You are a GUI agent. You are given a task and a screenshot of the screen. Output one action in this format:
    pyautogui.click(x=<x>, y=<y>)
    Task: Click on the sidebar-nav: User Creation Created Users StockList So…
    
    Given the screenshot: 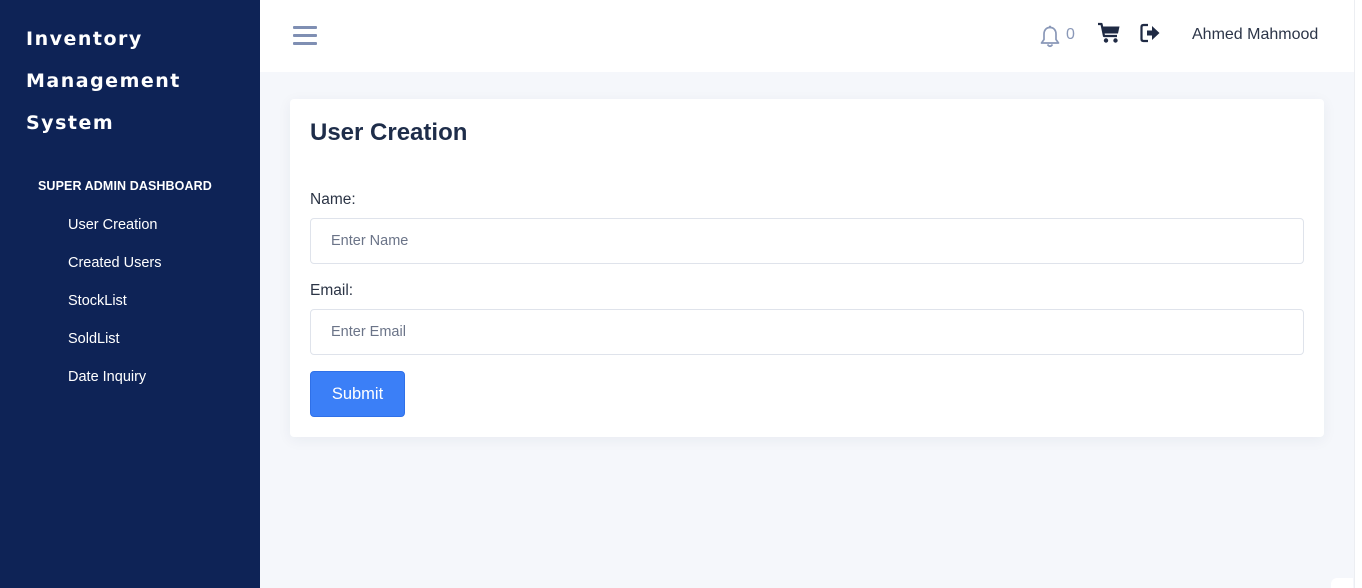 What is the action you would take?
    pyautogui.click(x=114, y=310)
    